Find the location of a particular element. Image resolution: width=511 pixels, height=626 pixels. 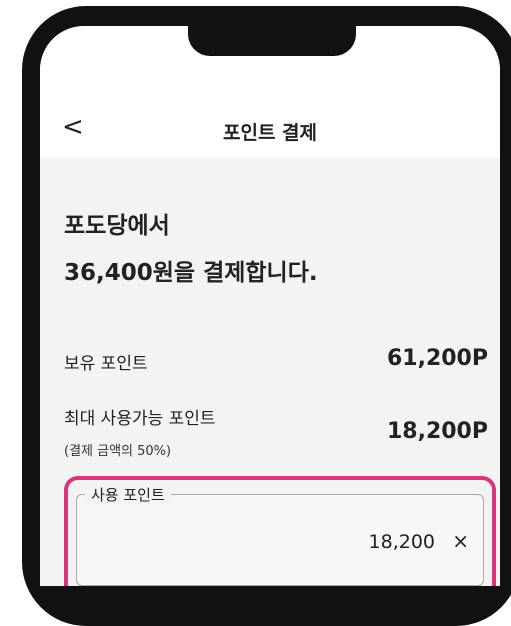

use-points-label: 사용 포인트 is located at coordinates (128, 494).